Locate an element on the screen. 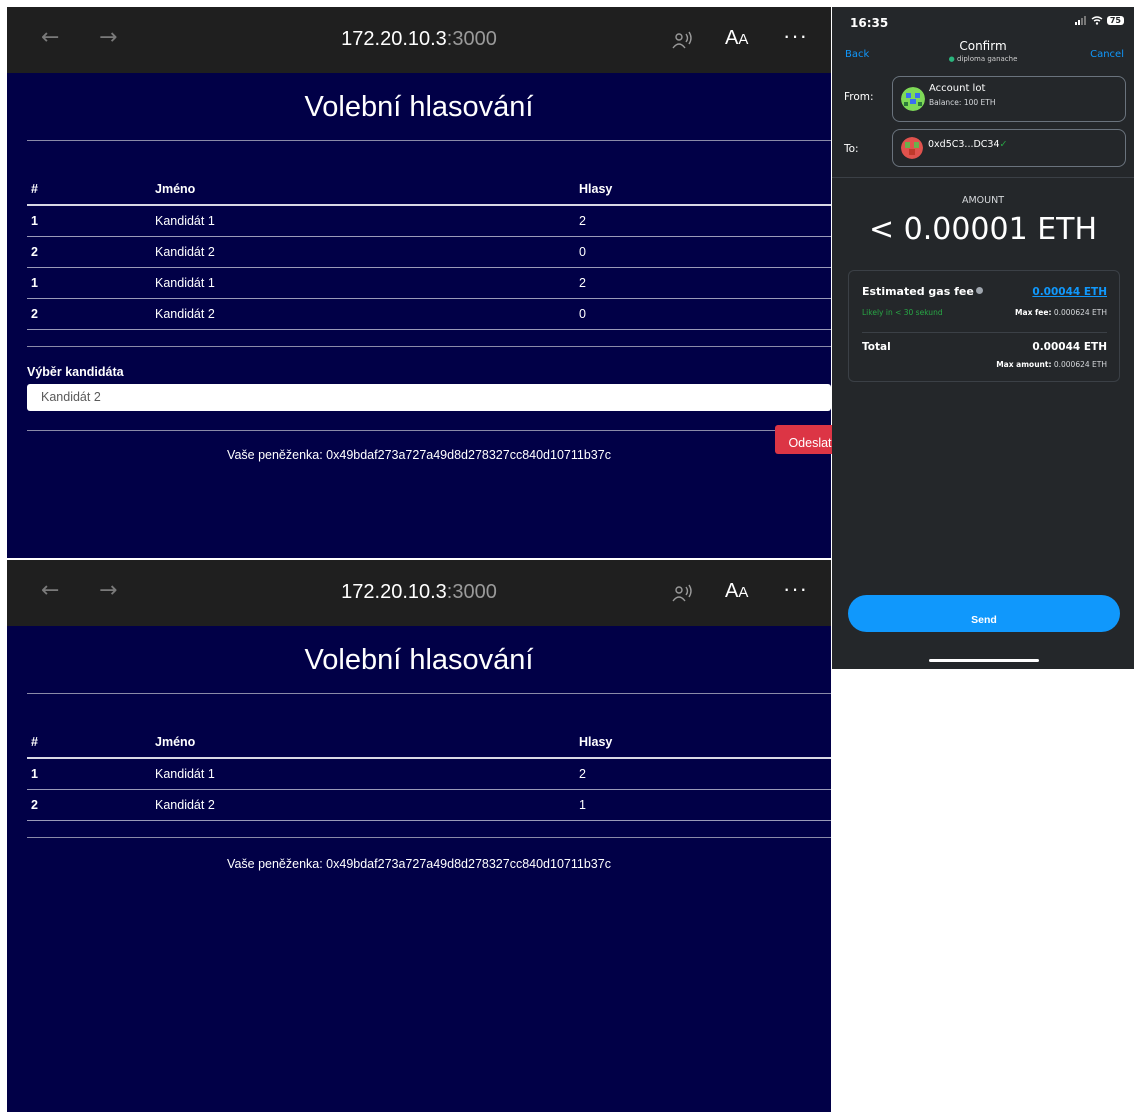  status-time: 16:35 is located at coordinates (869, 23).